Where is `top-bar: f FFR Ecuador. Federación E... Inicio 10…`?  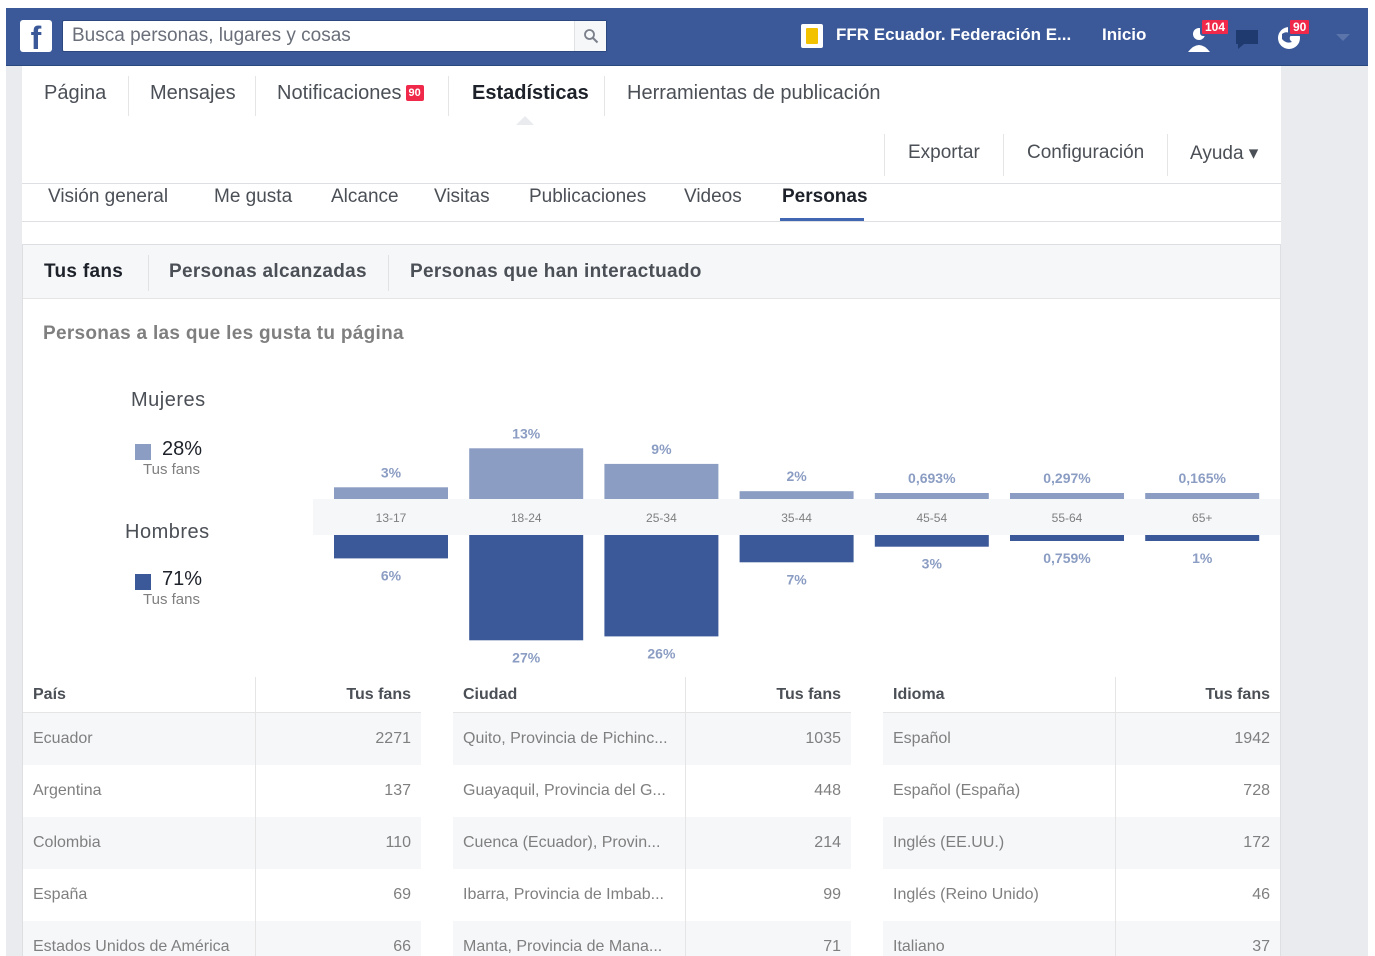 top-bar: f FFR Ecuador. Federación E... Inicio 10… is located at coordinates (687, 37).